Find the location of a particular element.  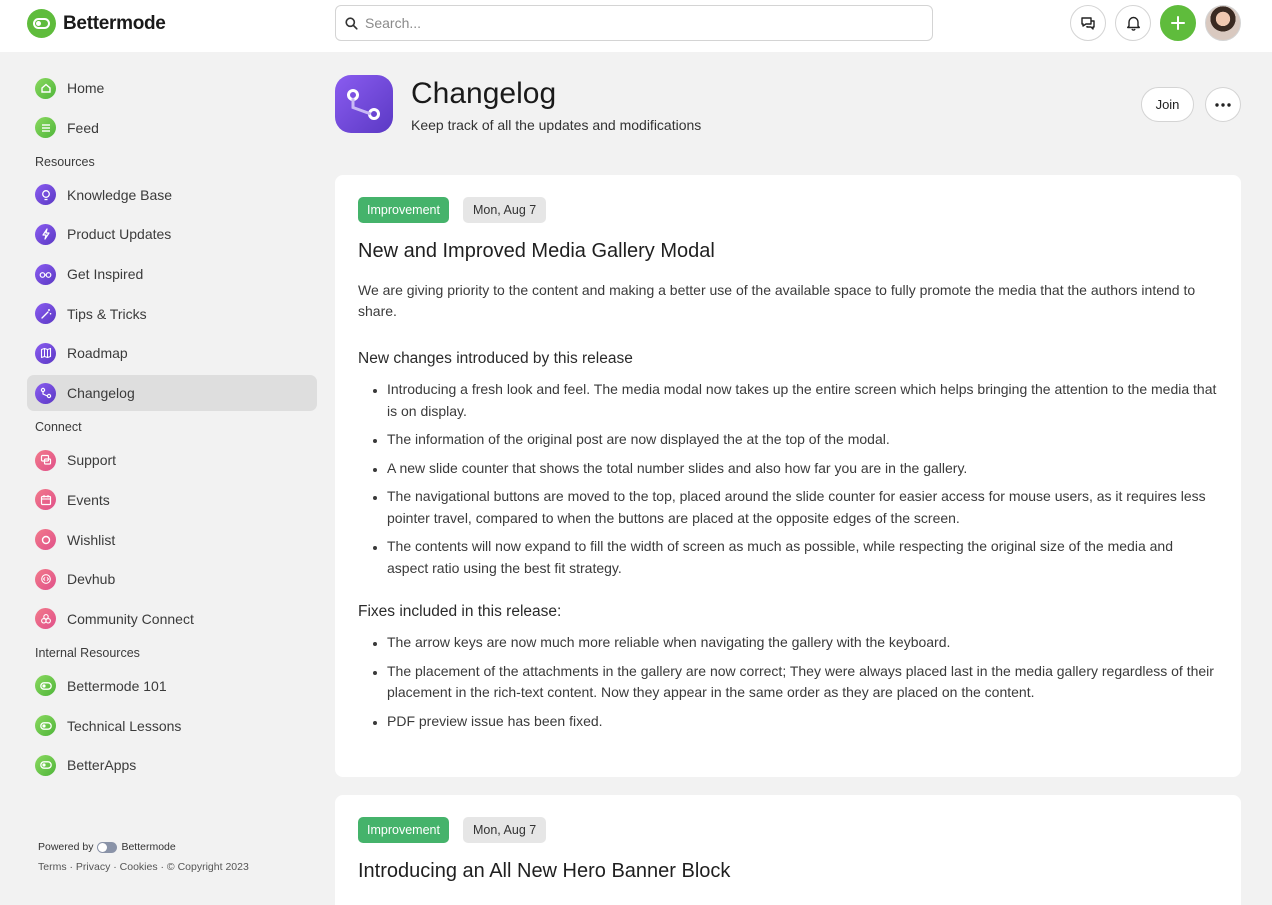

sidebar-item-knowledge-base: Knowledge Base is located at coordinates (172, 195).